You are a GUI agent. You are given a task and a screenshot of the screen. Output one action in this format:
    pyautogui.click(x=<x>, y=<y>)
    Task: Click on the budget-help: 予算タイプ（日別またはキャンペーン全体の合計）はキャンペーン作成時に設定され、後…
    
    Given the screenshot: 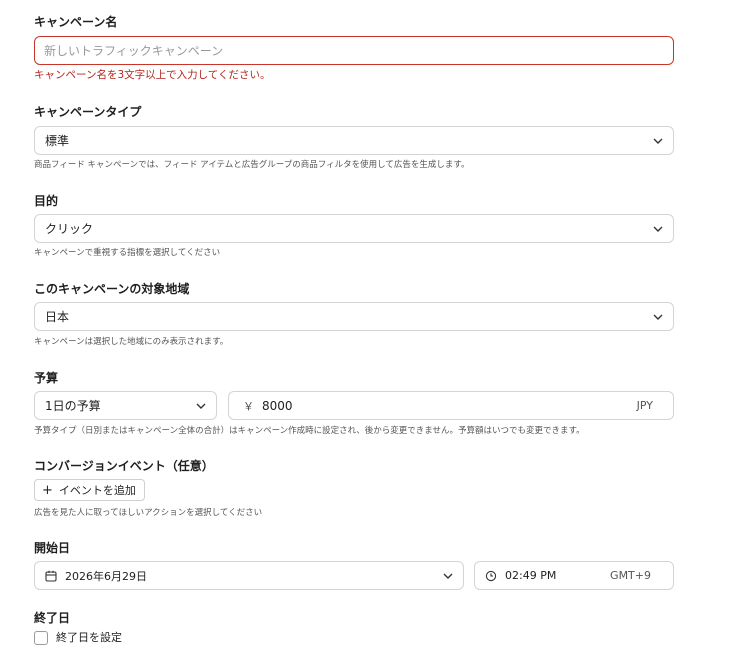 What is the action you would take?
    pyautogui.click(x=309, y=431)
    